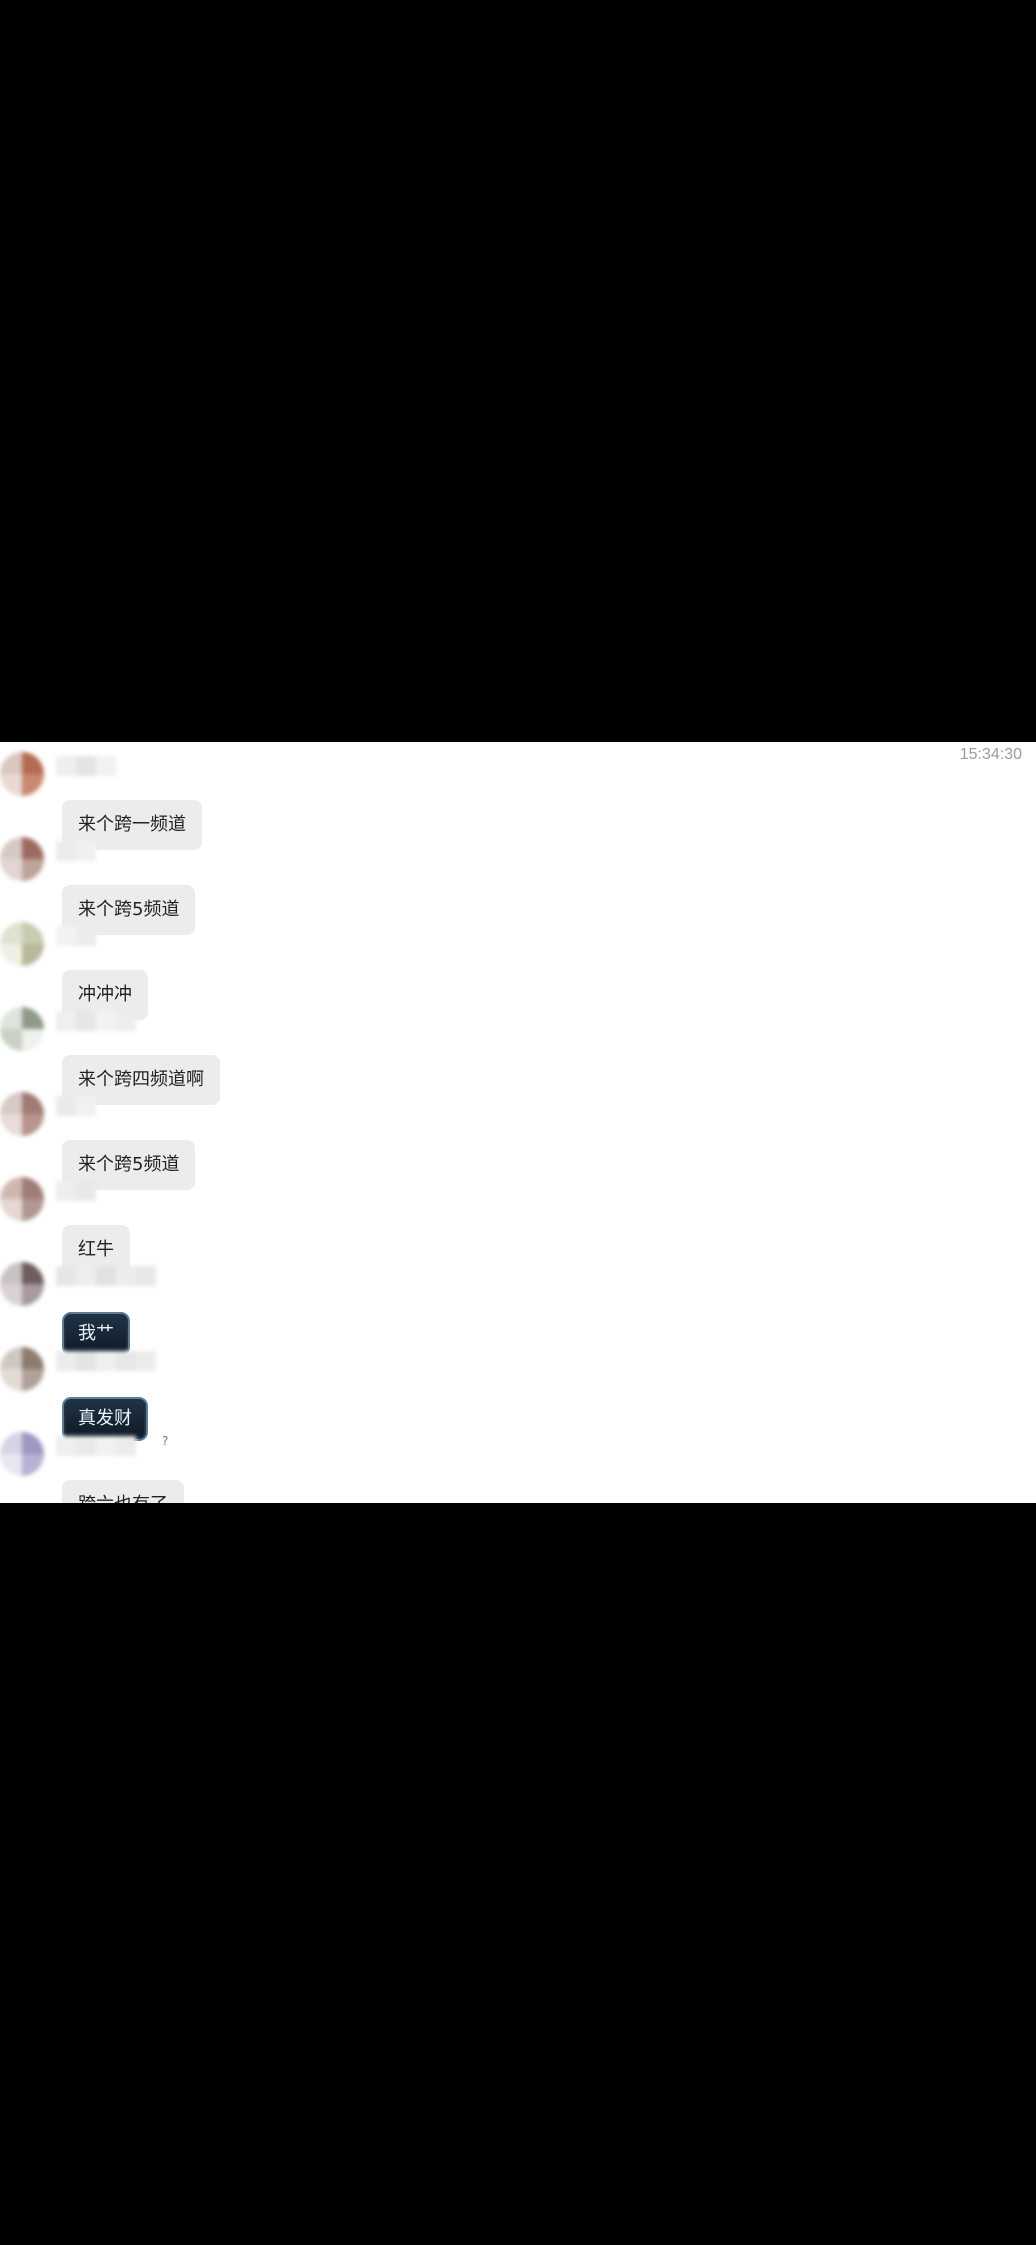  What do you see at coordinates (200, 1309) in the screenshot?
I see `list-item: 我艹` at bounding box center [200, 1309].